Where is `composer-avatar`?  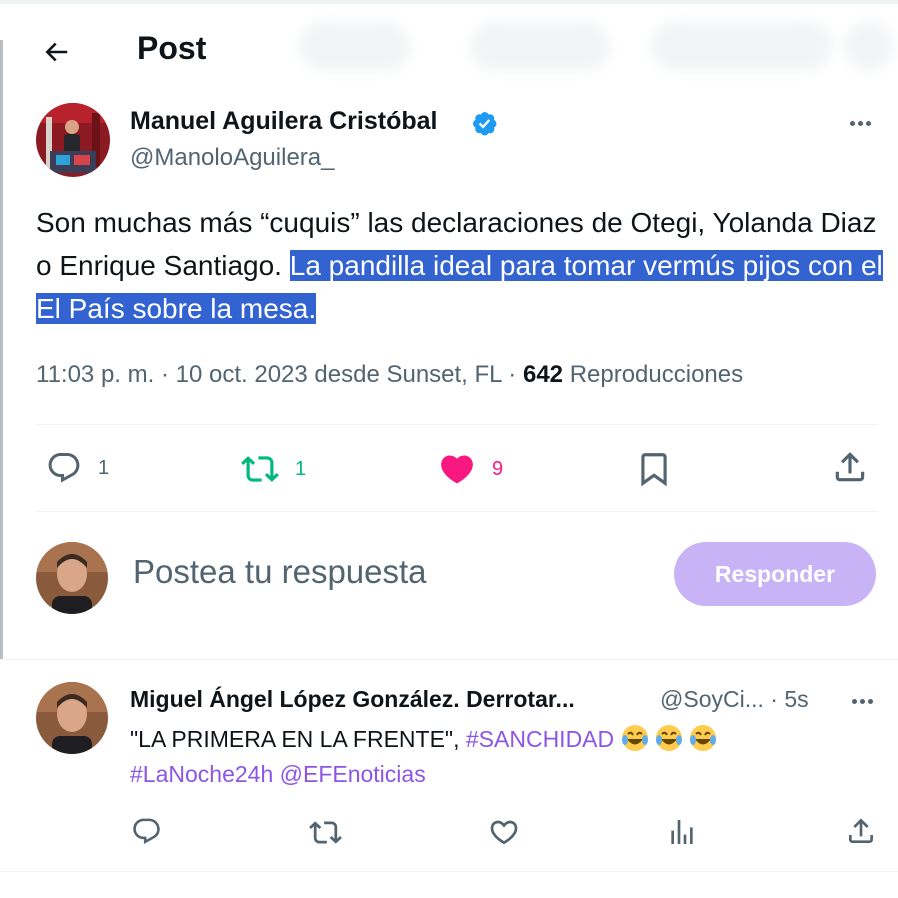
composer-avatar is located at coordinates (72, 578).